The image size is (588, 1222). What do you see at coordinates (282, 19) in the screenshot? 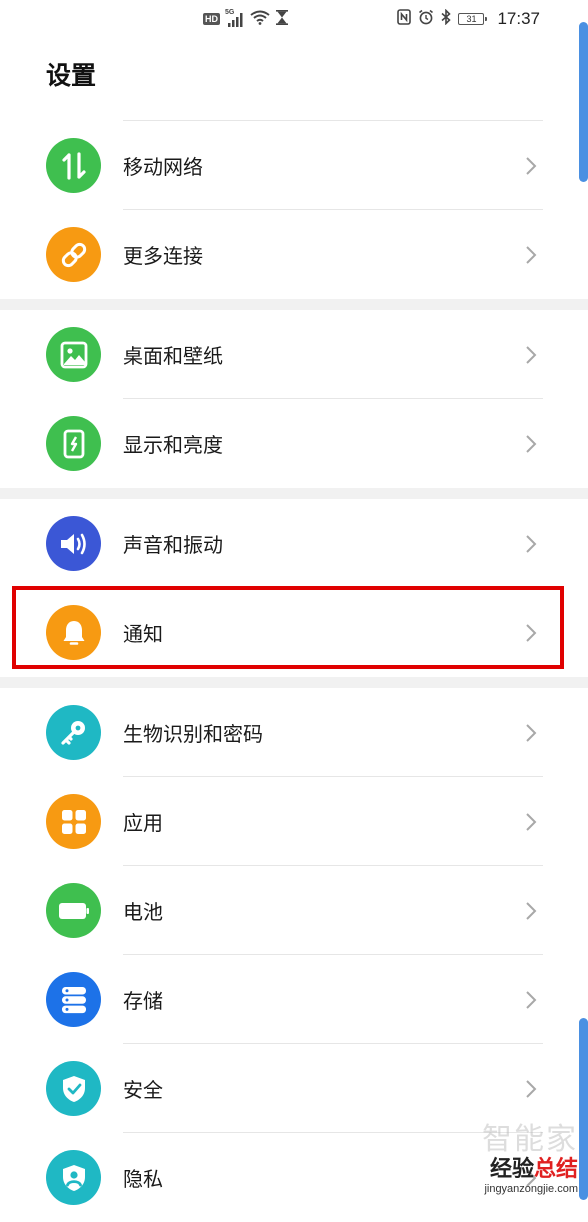
I see `hourglass-icon` at bounding box center [282, 19].